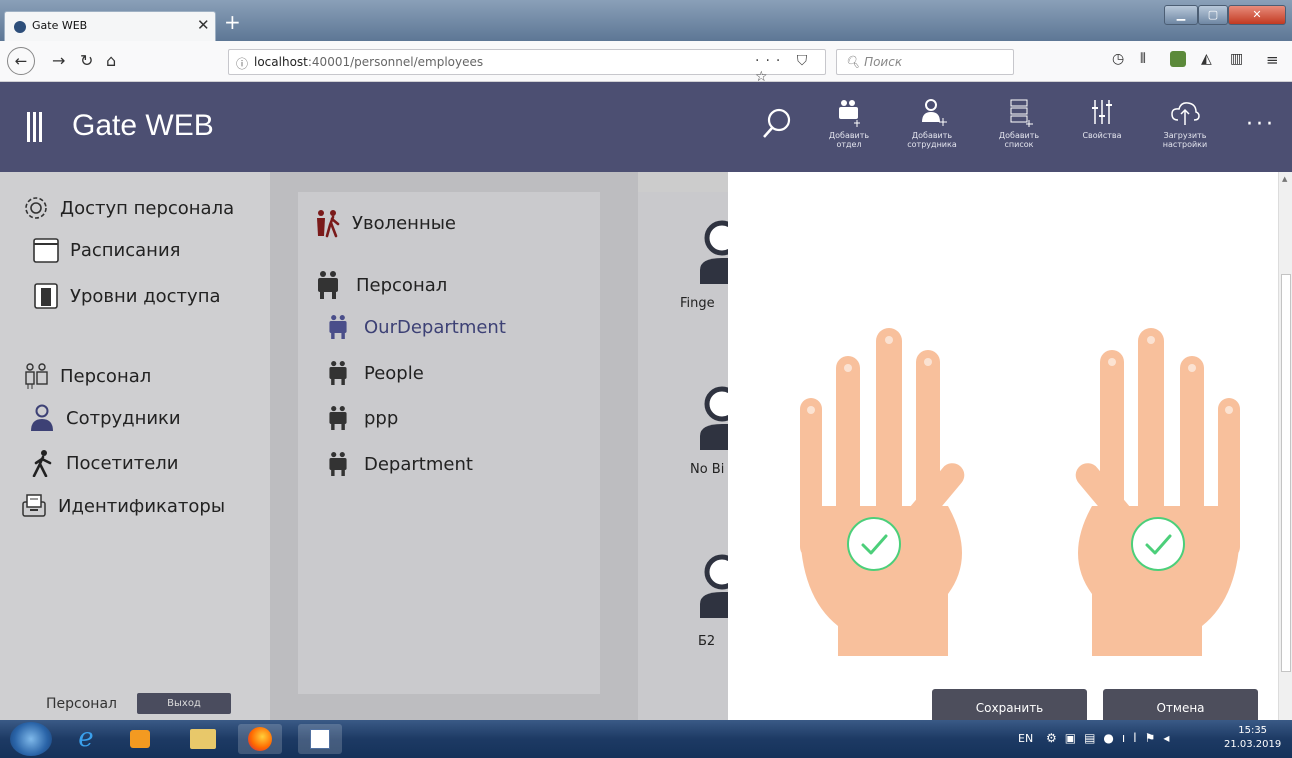  Describe the element at coordinates (1181, 15) in the screenshot. I see `minimize-button: ▁` at that location.